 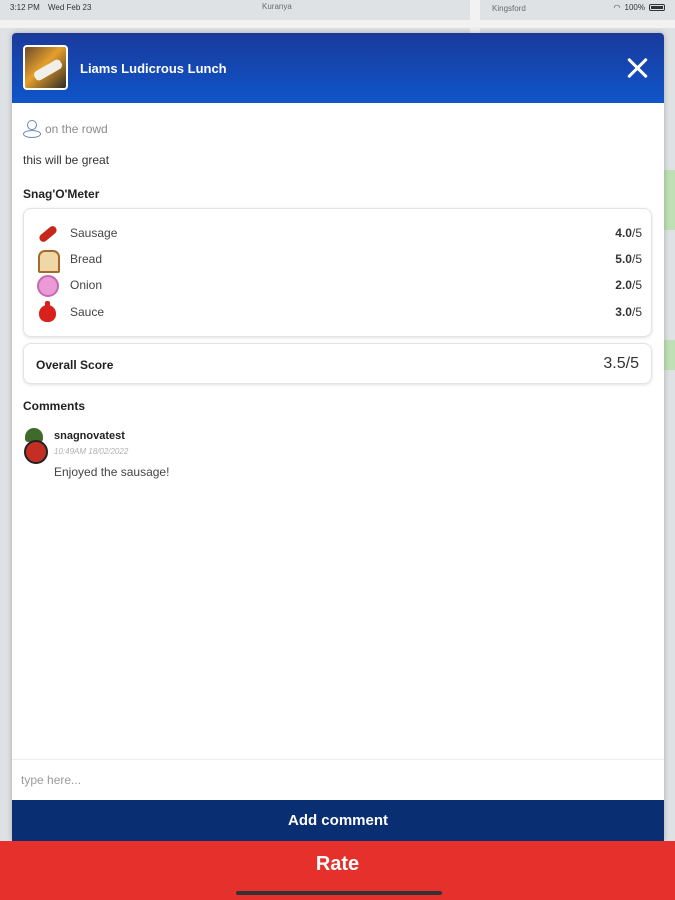 I want to click on location-row: on the rowd, so click(x=65, y=129).